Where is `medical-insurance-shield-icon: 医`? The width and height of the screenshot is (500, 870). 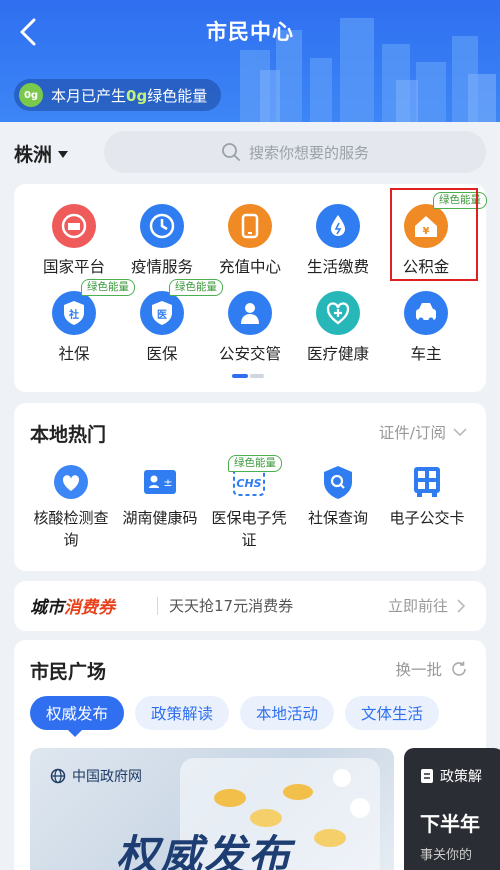
medical-insurance-shield-icon: 医 is located at coordinates (162, 313).